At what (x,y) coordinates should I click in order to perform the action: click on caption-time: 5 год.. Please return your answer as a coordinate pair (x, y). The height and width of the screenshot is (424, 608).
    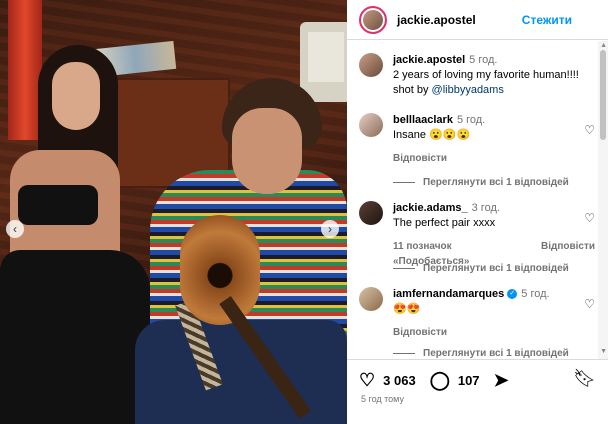
    Looking at the image, I should click on (483, 60).